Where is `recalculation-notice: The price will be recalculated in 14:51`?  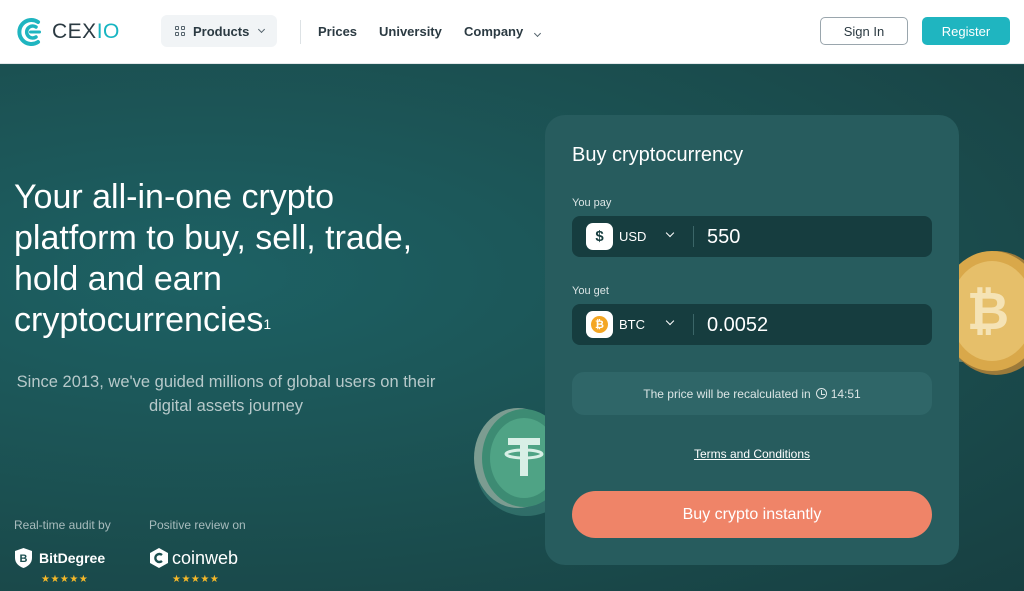 recalculation-notice: The price will be recalculated in 14:51 is located at coordinates (752, 393).